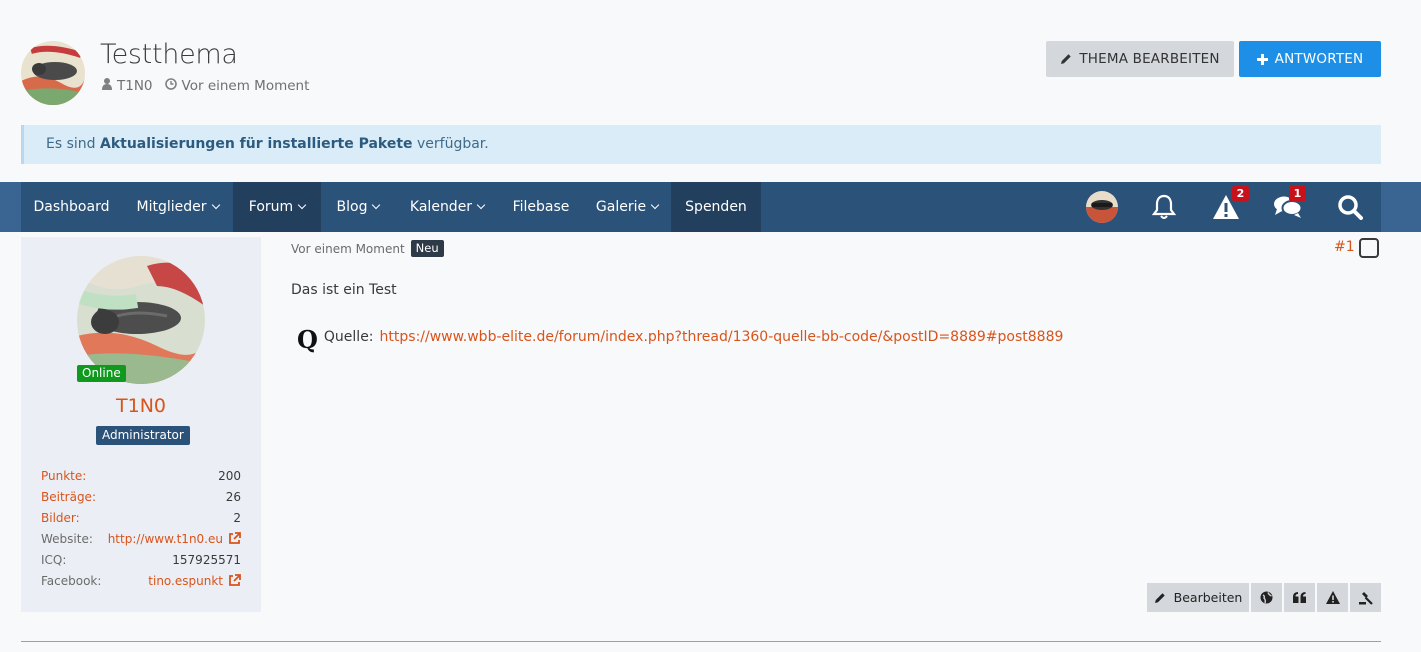 The height and width of the screenshot is (652, 1421). Describe the element at coordinates (352, 207) in the screenshot. I see `nav-item-label: Blog` at that location.